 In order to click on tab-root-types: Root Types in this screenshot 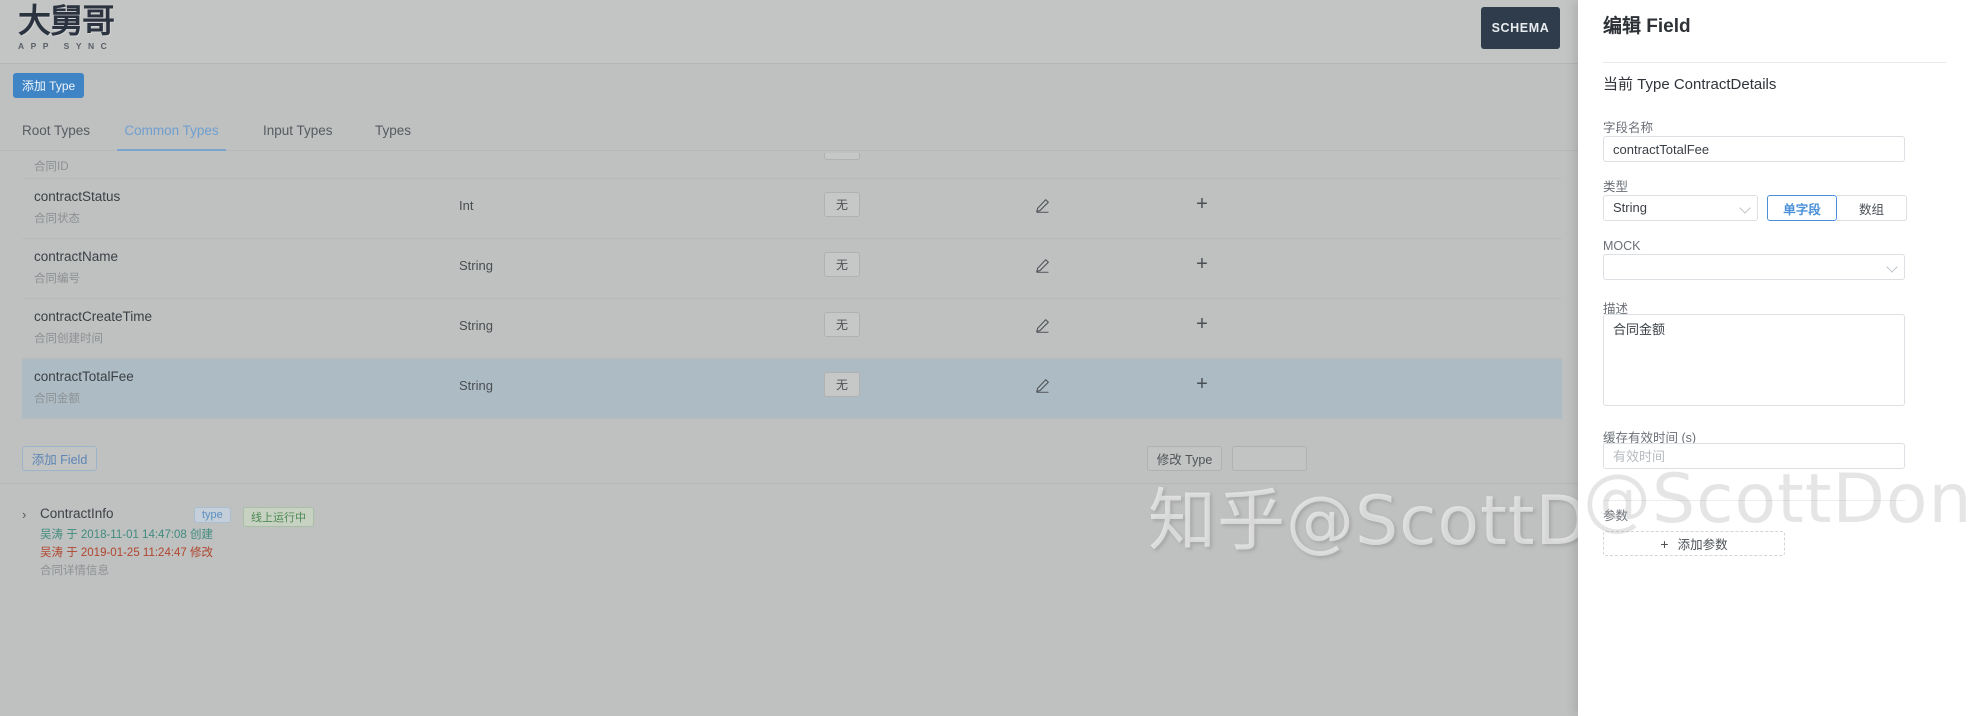, I will do `click(56, 134)`.